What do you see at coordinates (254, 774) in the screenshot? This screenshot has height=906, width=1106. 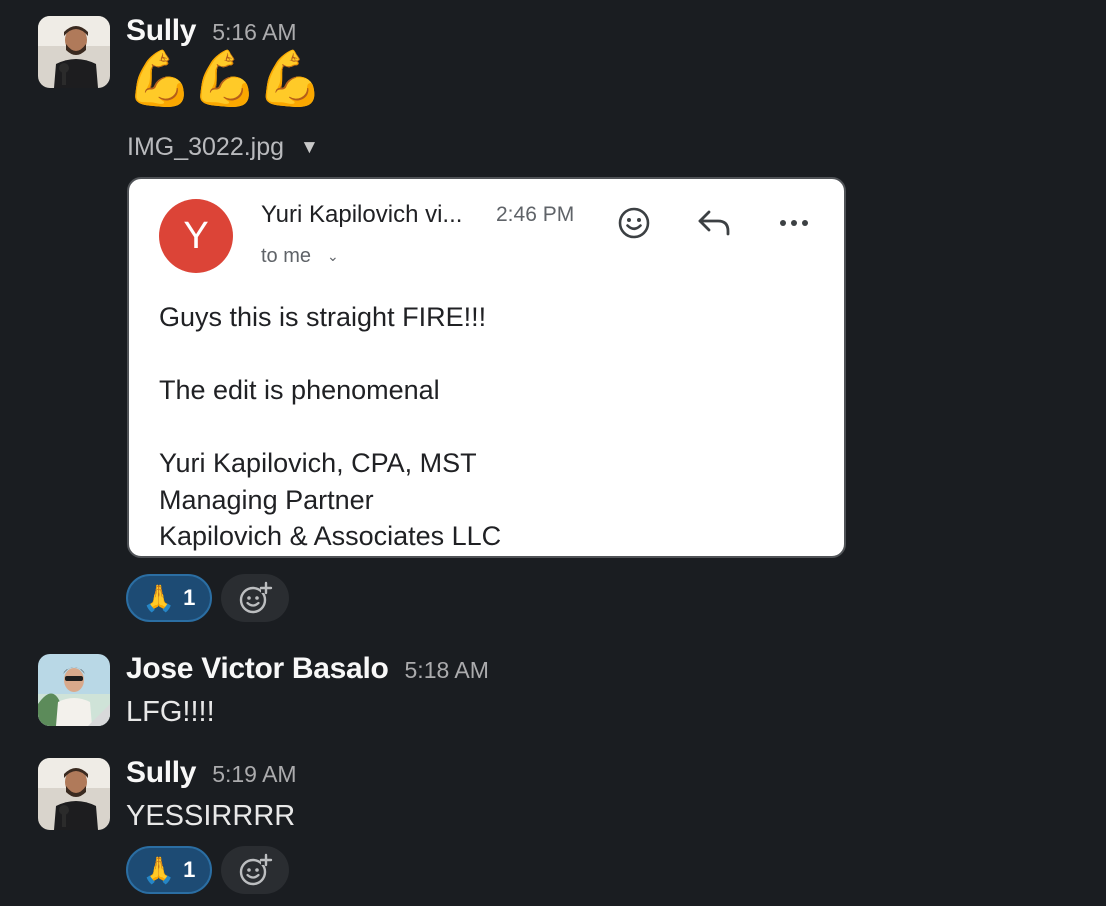 I see `timestamp: 5:19 AM` at bounding box center [254, 774].